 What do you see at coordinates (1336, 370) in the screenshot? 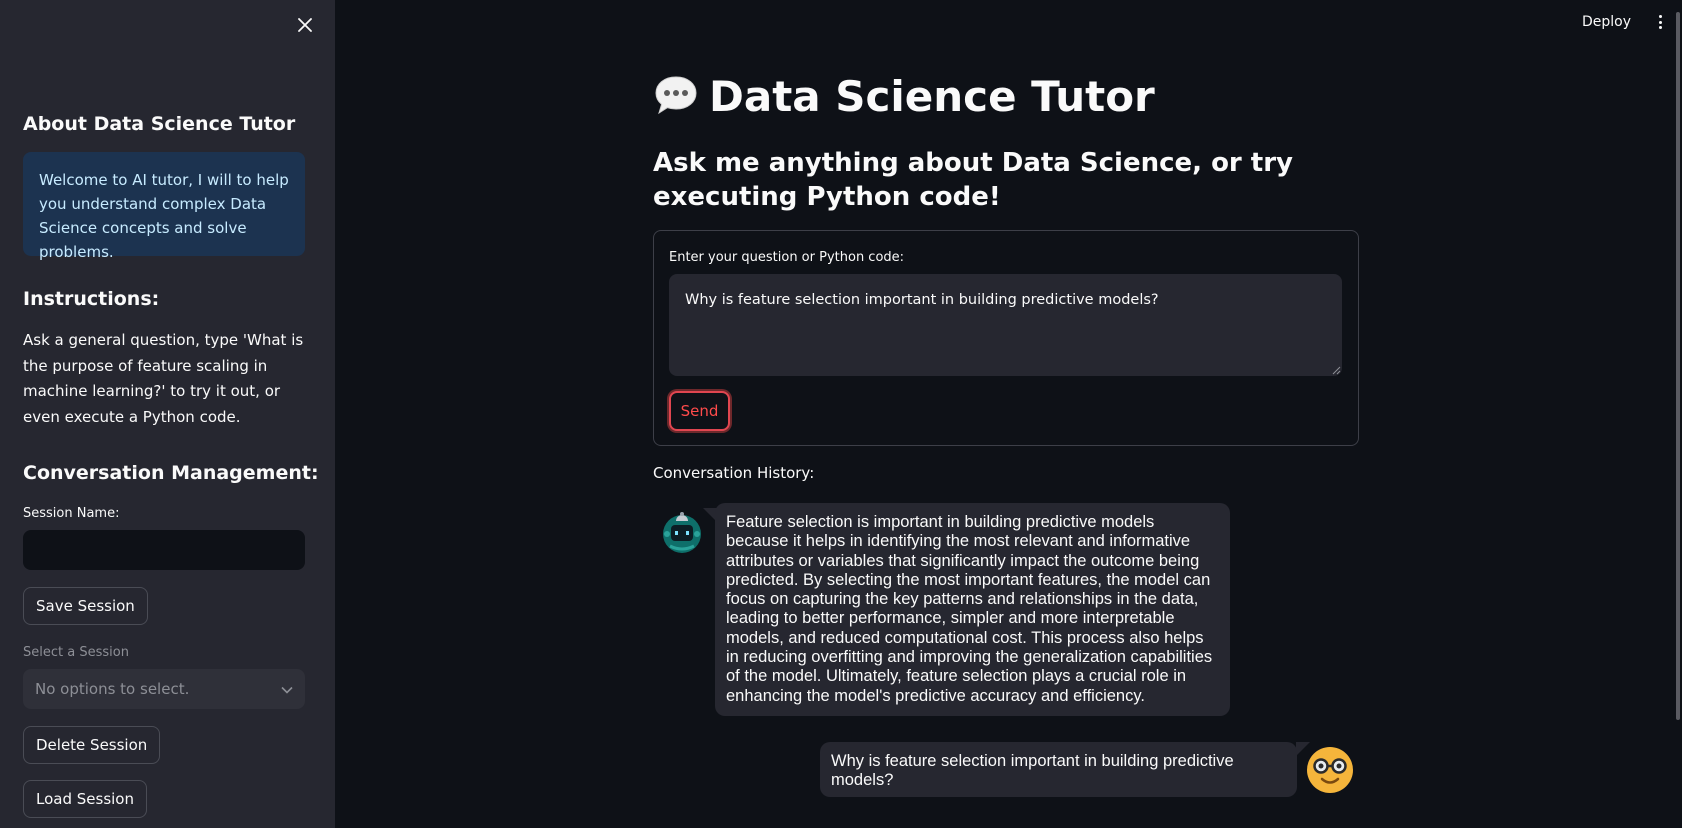
I see `resize-grip-icon` at bounding box center [1336, 370].